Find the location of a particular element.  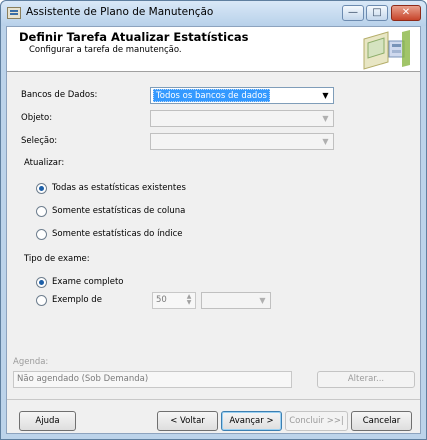

radio-column-statistics is located at coordinates (41, 211).